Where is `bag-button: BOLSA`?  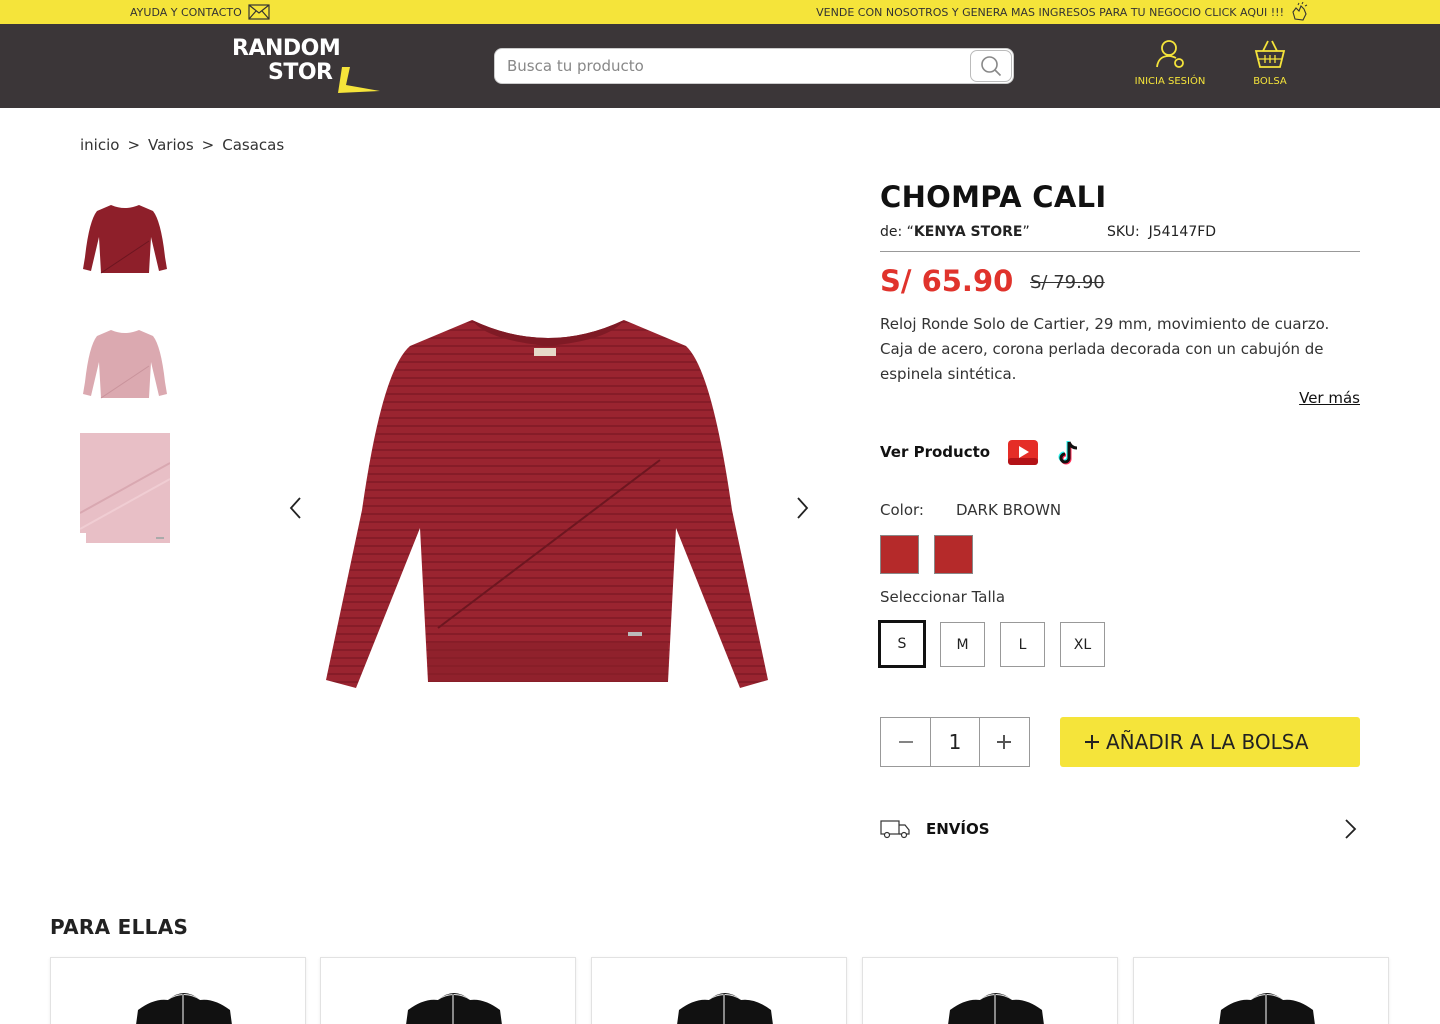
bag-button: BOLSA is located at coordinates (1270, 62).